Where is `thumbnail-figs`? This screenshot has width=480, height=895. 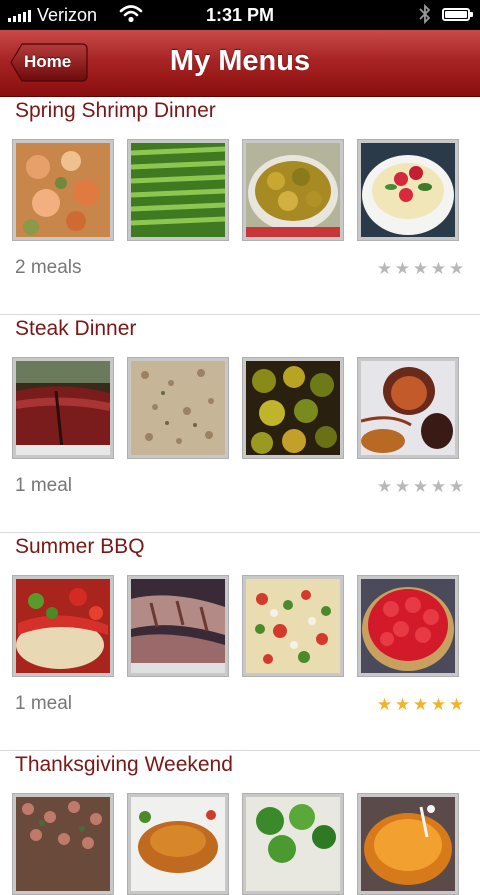 thumbnail-figs is located at coordinates (408, 408).